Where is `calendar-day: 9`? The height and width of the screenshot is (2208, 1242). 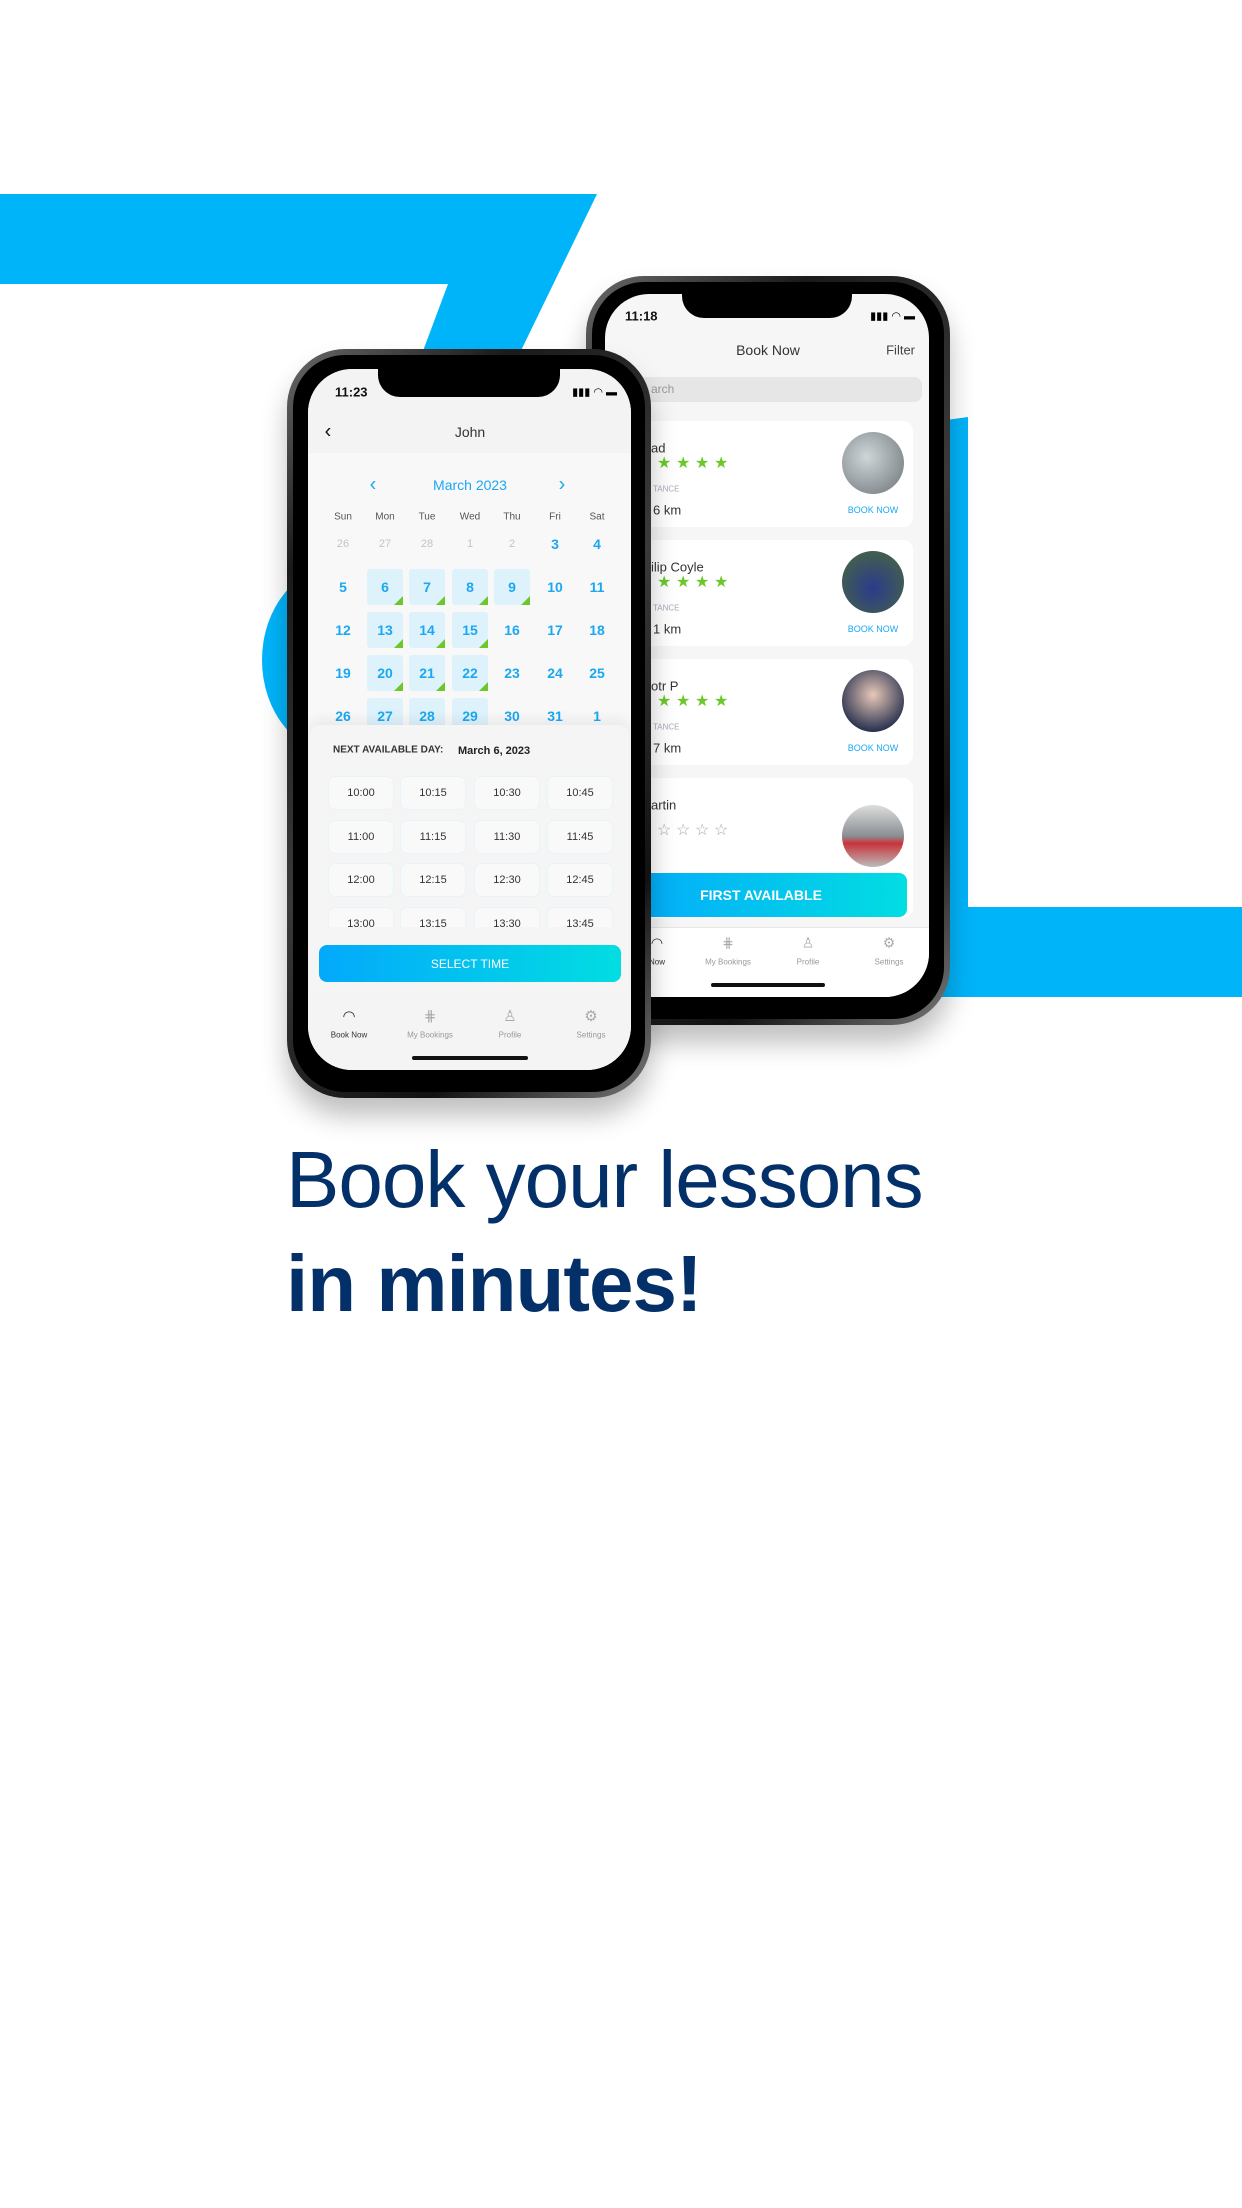
calendar-day: 9 is located at coordinates (512, 587).